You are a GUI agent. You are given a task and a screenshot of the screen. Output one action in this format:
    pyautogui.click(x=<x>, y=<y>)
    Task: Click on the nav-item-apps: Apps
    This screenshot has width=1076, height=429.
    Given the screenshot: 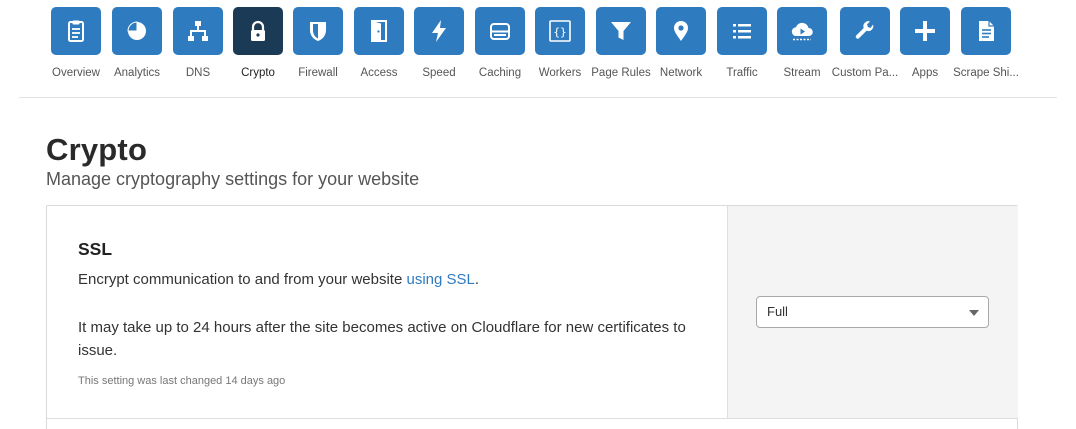 What is the action you would take?
    pyautogui.click(x=925, y=47)
    